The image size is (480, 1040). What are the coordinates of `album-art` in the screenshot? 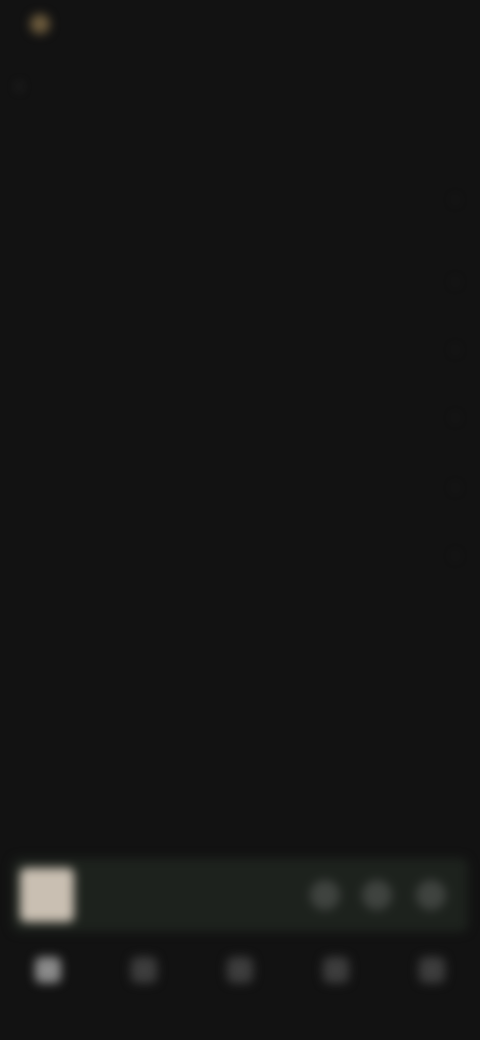 It's located at (47, 895).